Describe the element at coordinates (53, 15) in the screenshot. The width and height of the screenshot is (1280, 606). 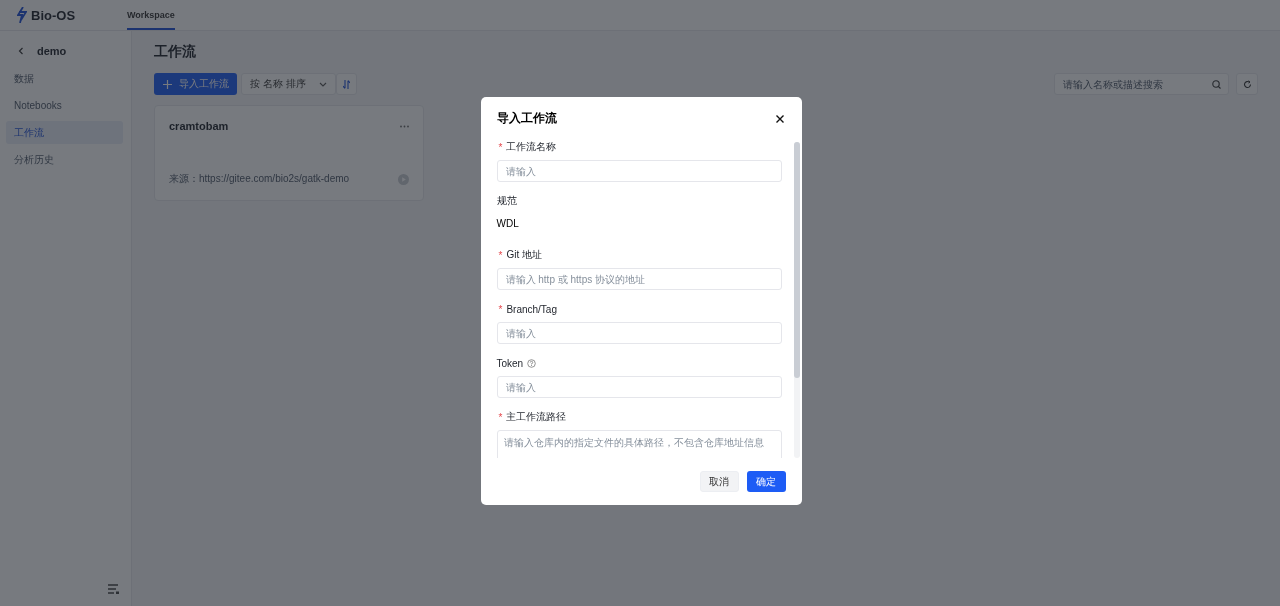
I see `app-name: Bio-OS` at that location.